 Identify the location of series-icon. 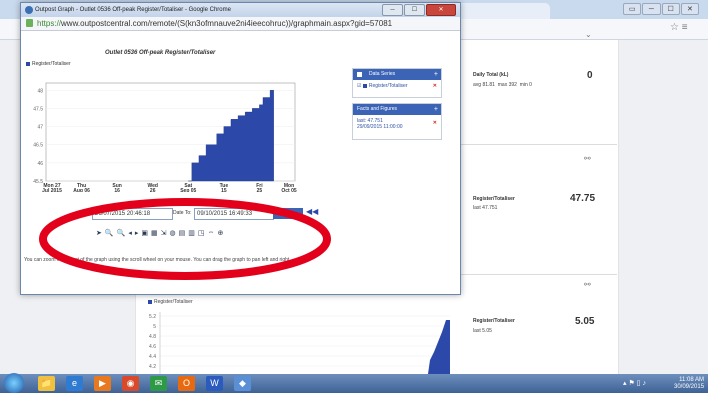
(359, 74).